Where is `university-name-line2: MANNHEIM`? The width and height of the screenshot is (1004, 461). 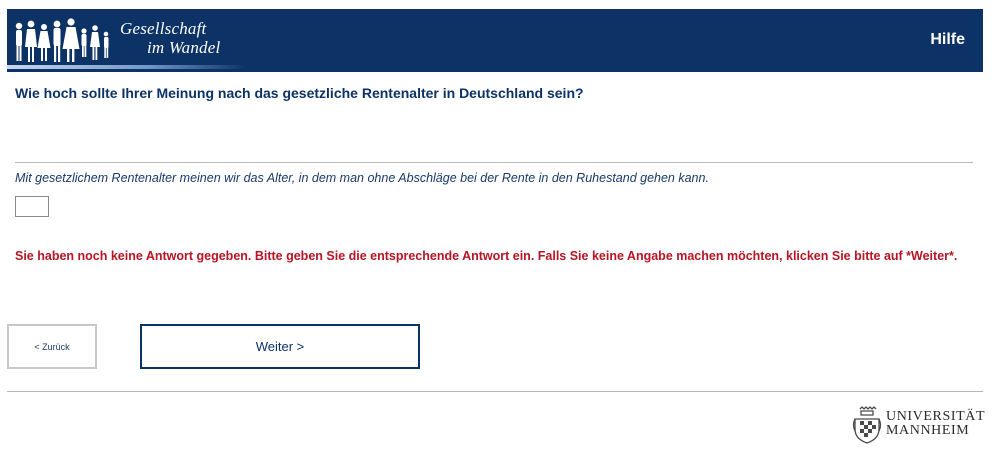
university-name-line2: MANNHEIM is located at coordinates (928, 430).